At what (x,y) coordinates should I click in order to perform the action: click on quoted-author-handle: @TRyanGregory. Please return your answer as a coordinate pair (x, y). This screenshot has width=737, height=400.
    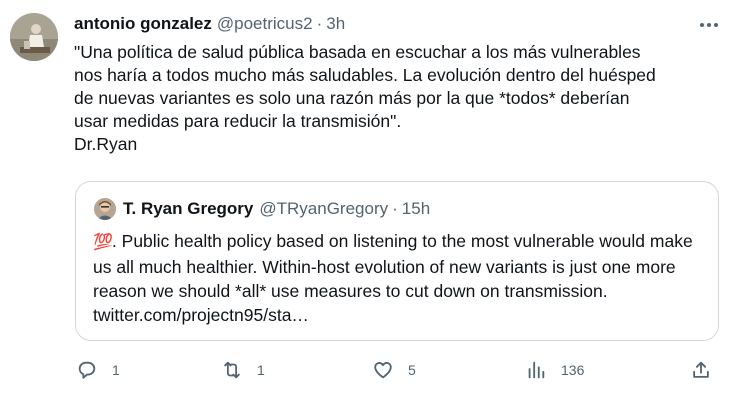
    Looking at the image, I should click on (324, 208).